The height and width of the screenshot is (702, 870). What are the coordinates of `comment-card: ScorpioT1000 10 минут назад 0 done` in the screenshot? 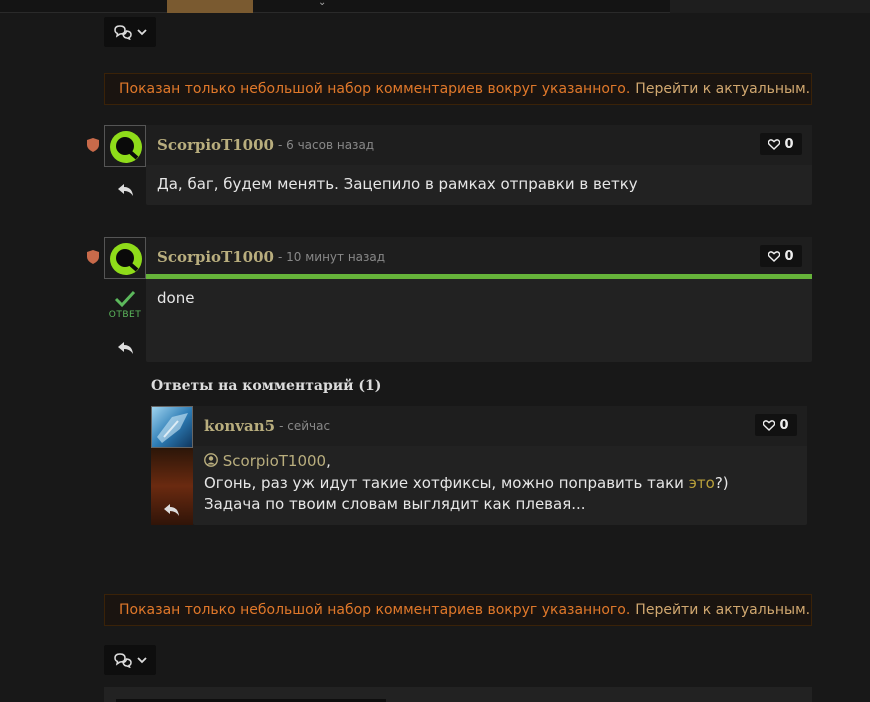 It's located at (479, 299).